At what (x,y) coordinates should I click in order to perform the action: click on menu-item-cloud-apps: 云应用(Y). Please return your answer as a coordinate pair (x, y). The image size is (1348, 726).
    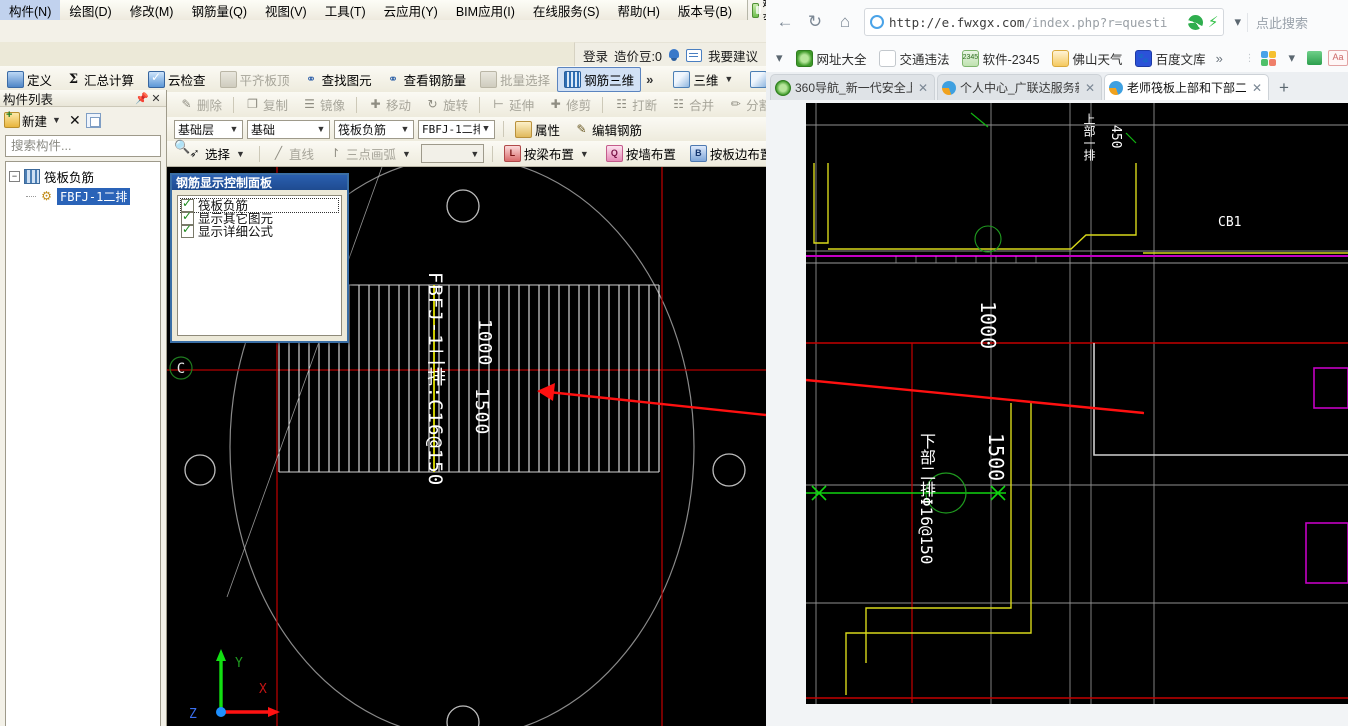
    Looking at the image, I should click on (411, 10).